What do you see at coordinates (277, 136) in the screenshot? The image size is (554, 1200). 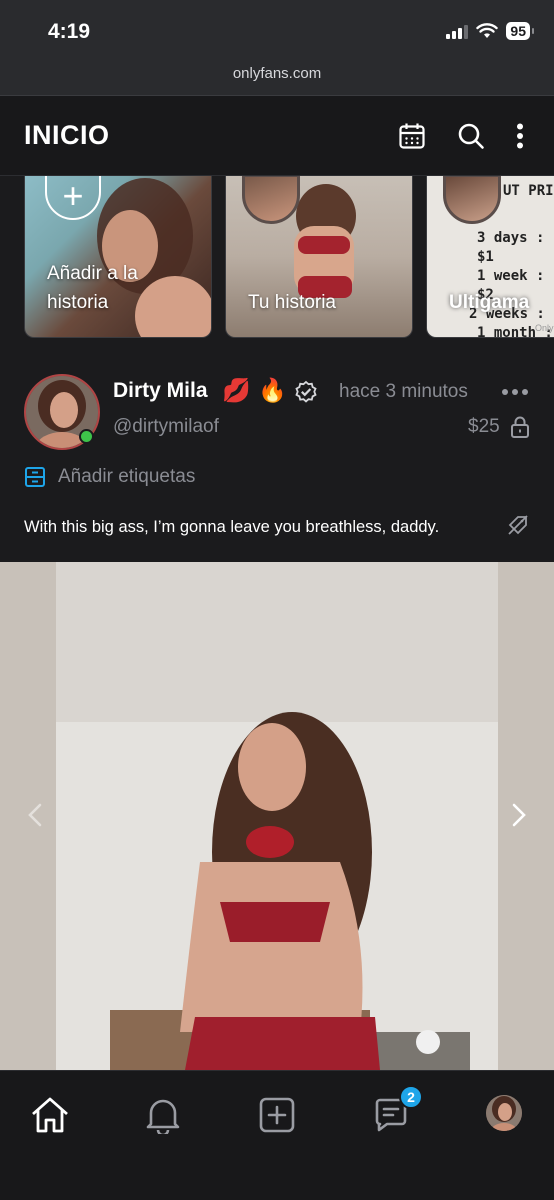 I see `app-header: INICIO` at bounding box center [277, 136].